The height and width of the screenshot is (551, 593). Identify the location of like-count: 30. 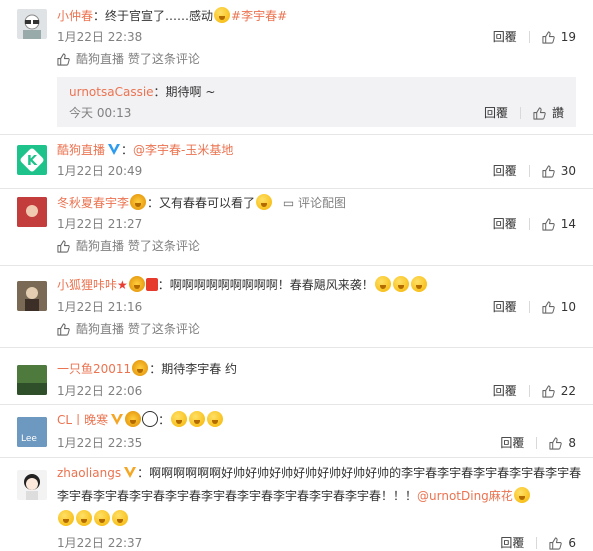
(568, 171).